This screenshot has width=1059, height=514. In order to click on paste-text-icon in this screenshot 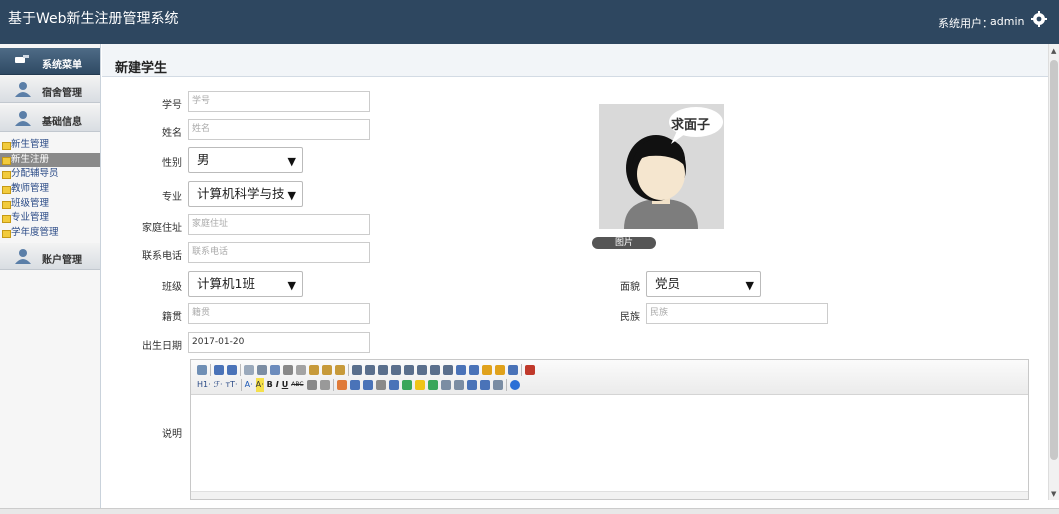, I will do `click(327, 370)`.